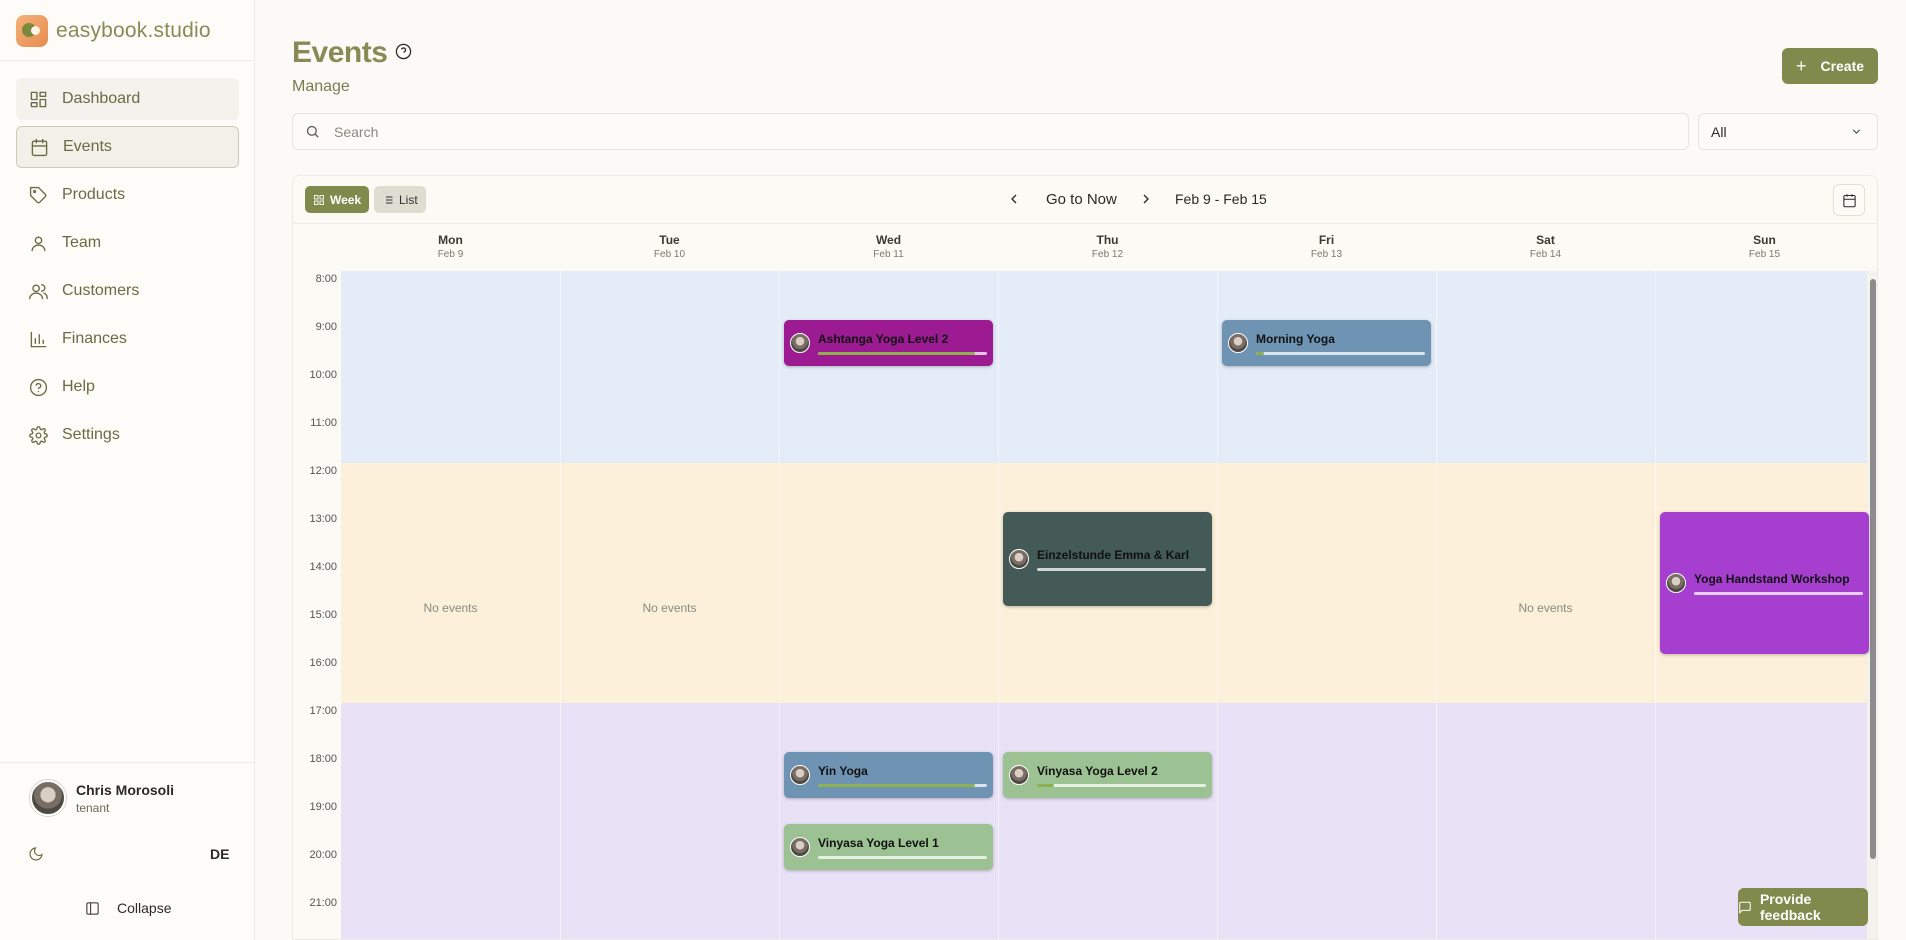  I want to click on next-week-button, so click(1146, 199).